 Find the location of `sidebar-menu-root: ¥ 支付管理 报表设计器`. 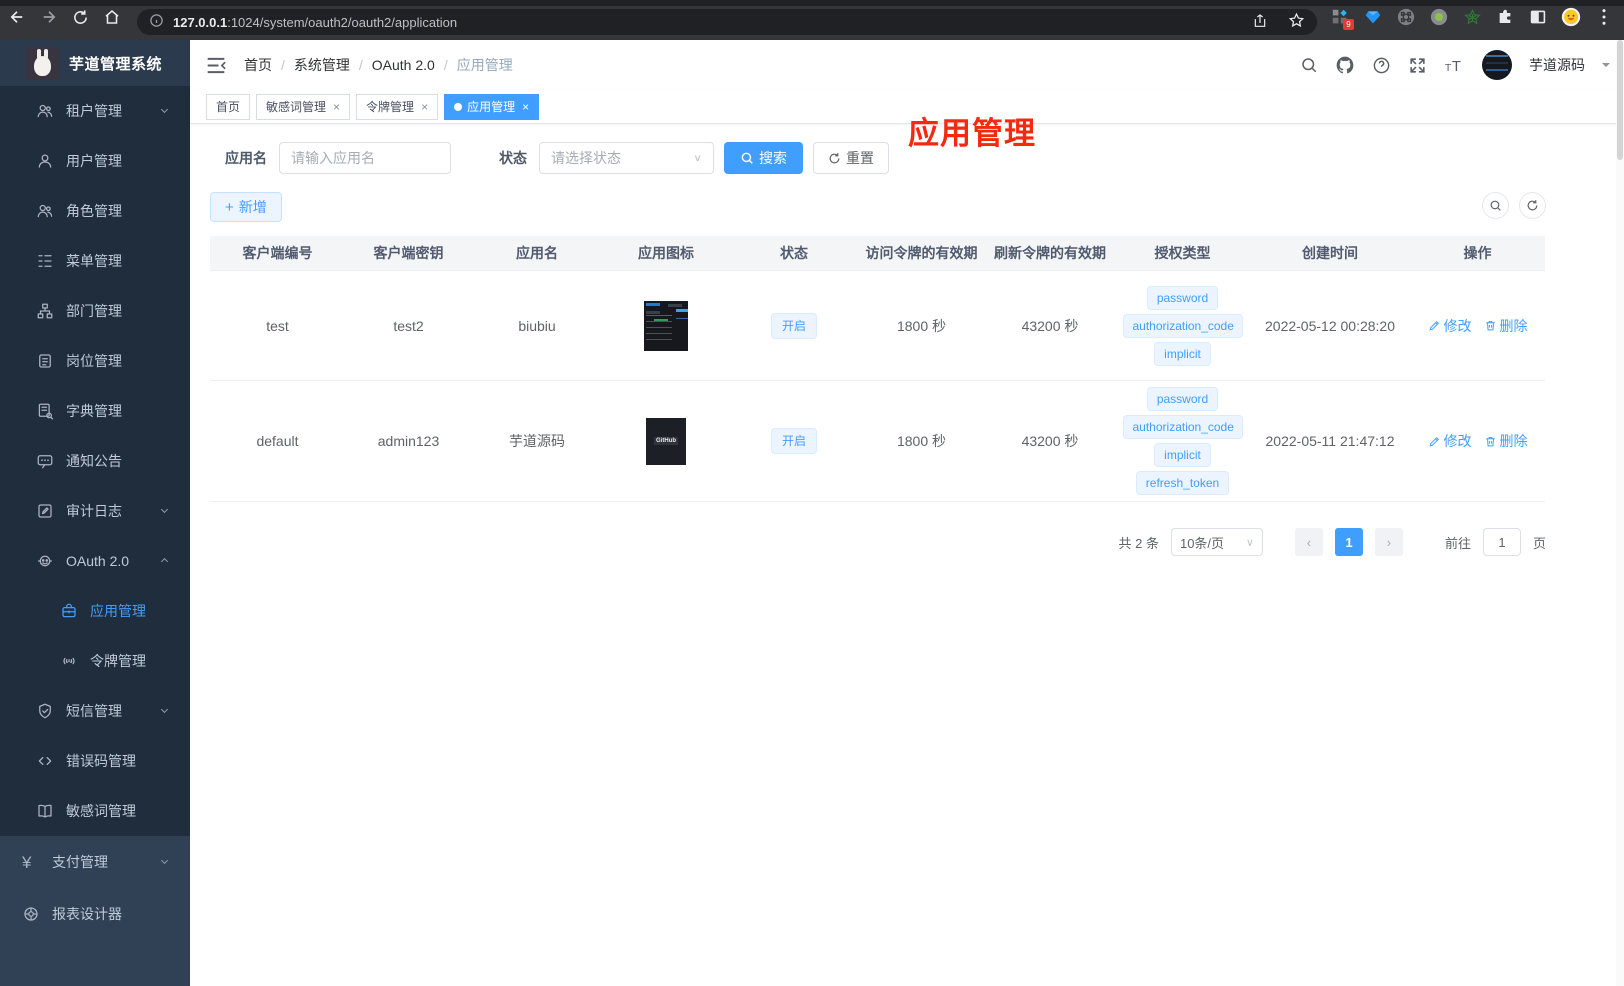

sidebar-menu-root: ¥ 支付管理 报表设计器 is located at coordinates (95, 888).